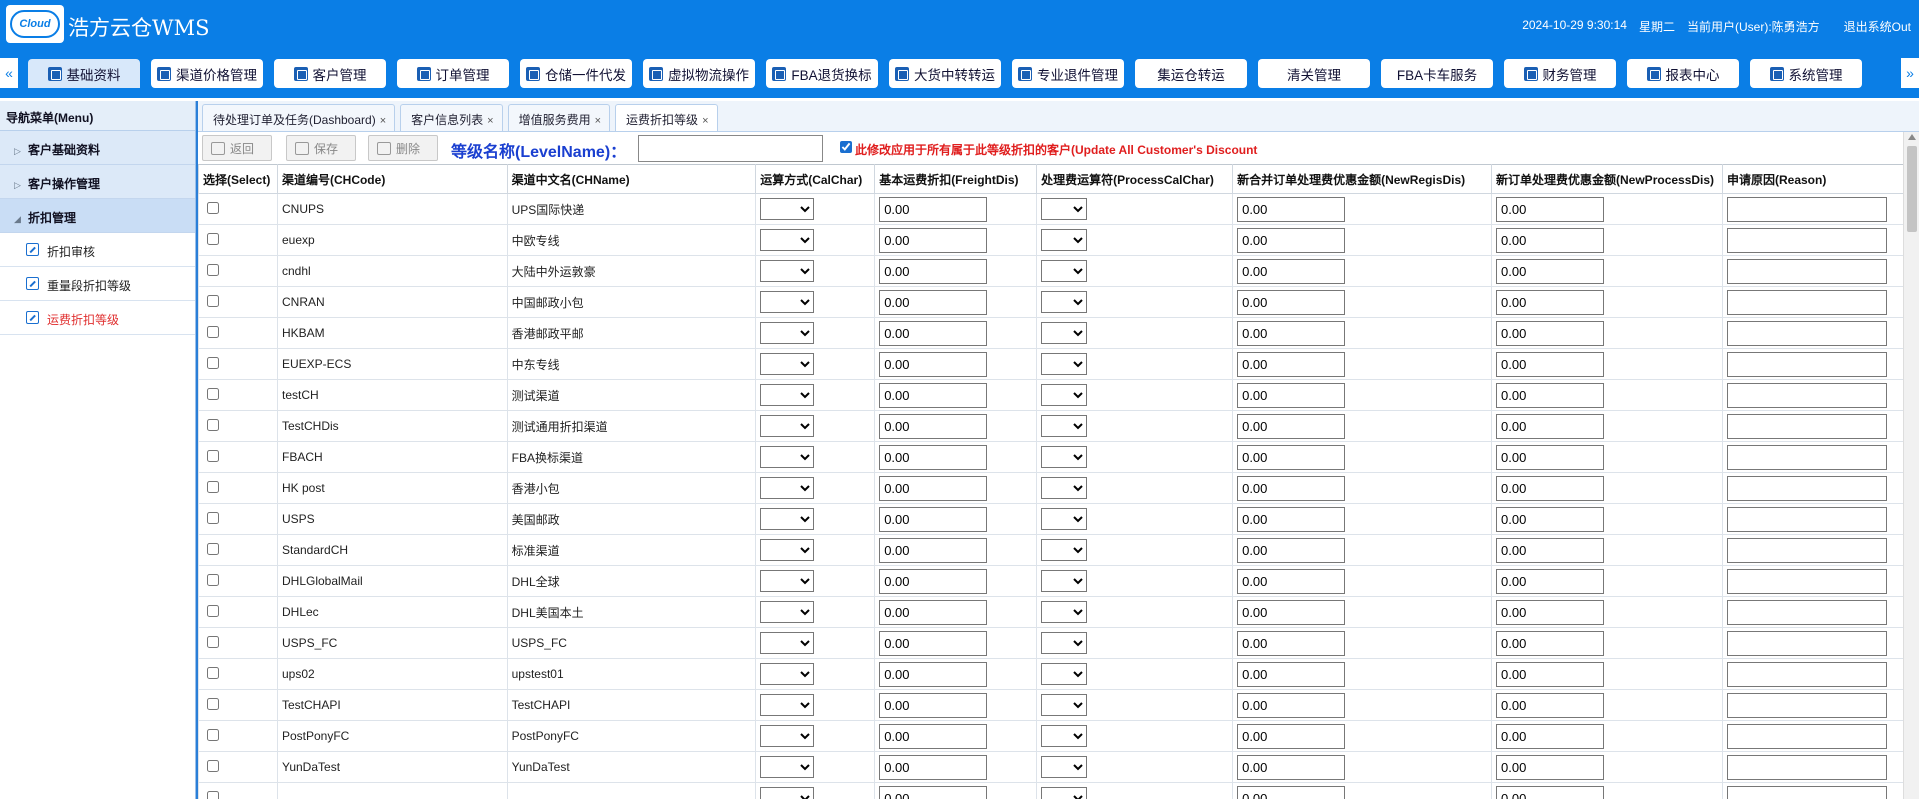 The image size is (1919, 799). What do you see at coordinates (403, 148) in the screenshot?
I see `delete-button: 删除` at bounding box center [403, 148].